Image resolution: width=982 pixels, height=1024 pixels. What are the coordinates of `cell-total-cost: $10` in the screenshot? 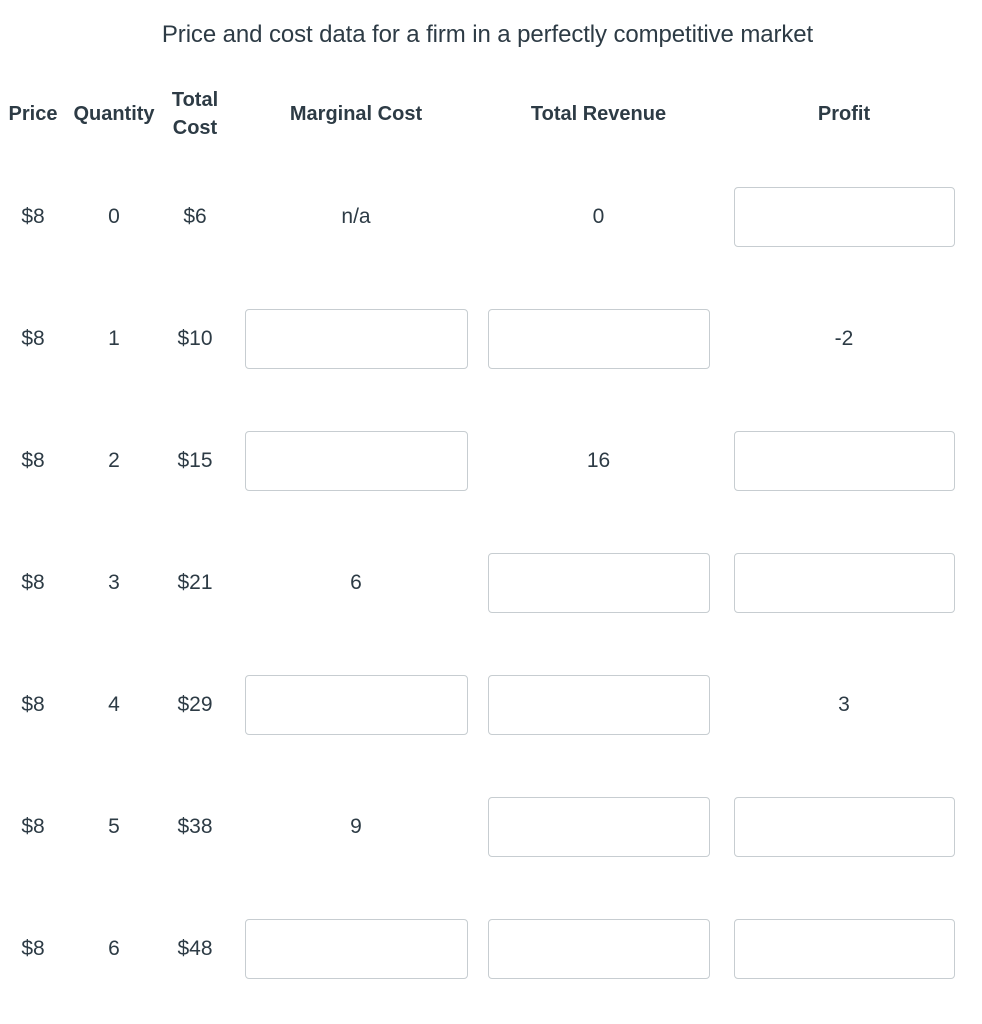 It's located at (195, 338).